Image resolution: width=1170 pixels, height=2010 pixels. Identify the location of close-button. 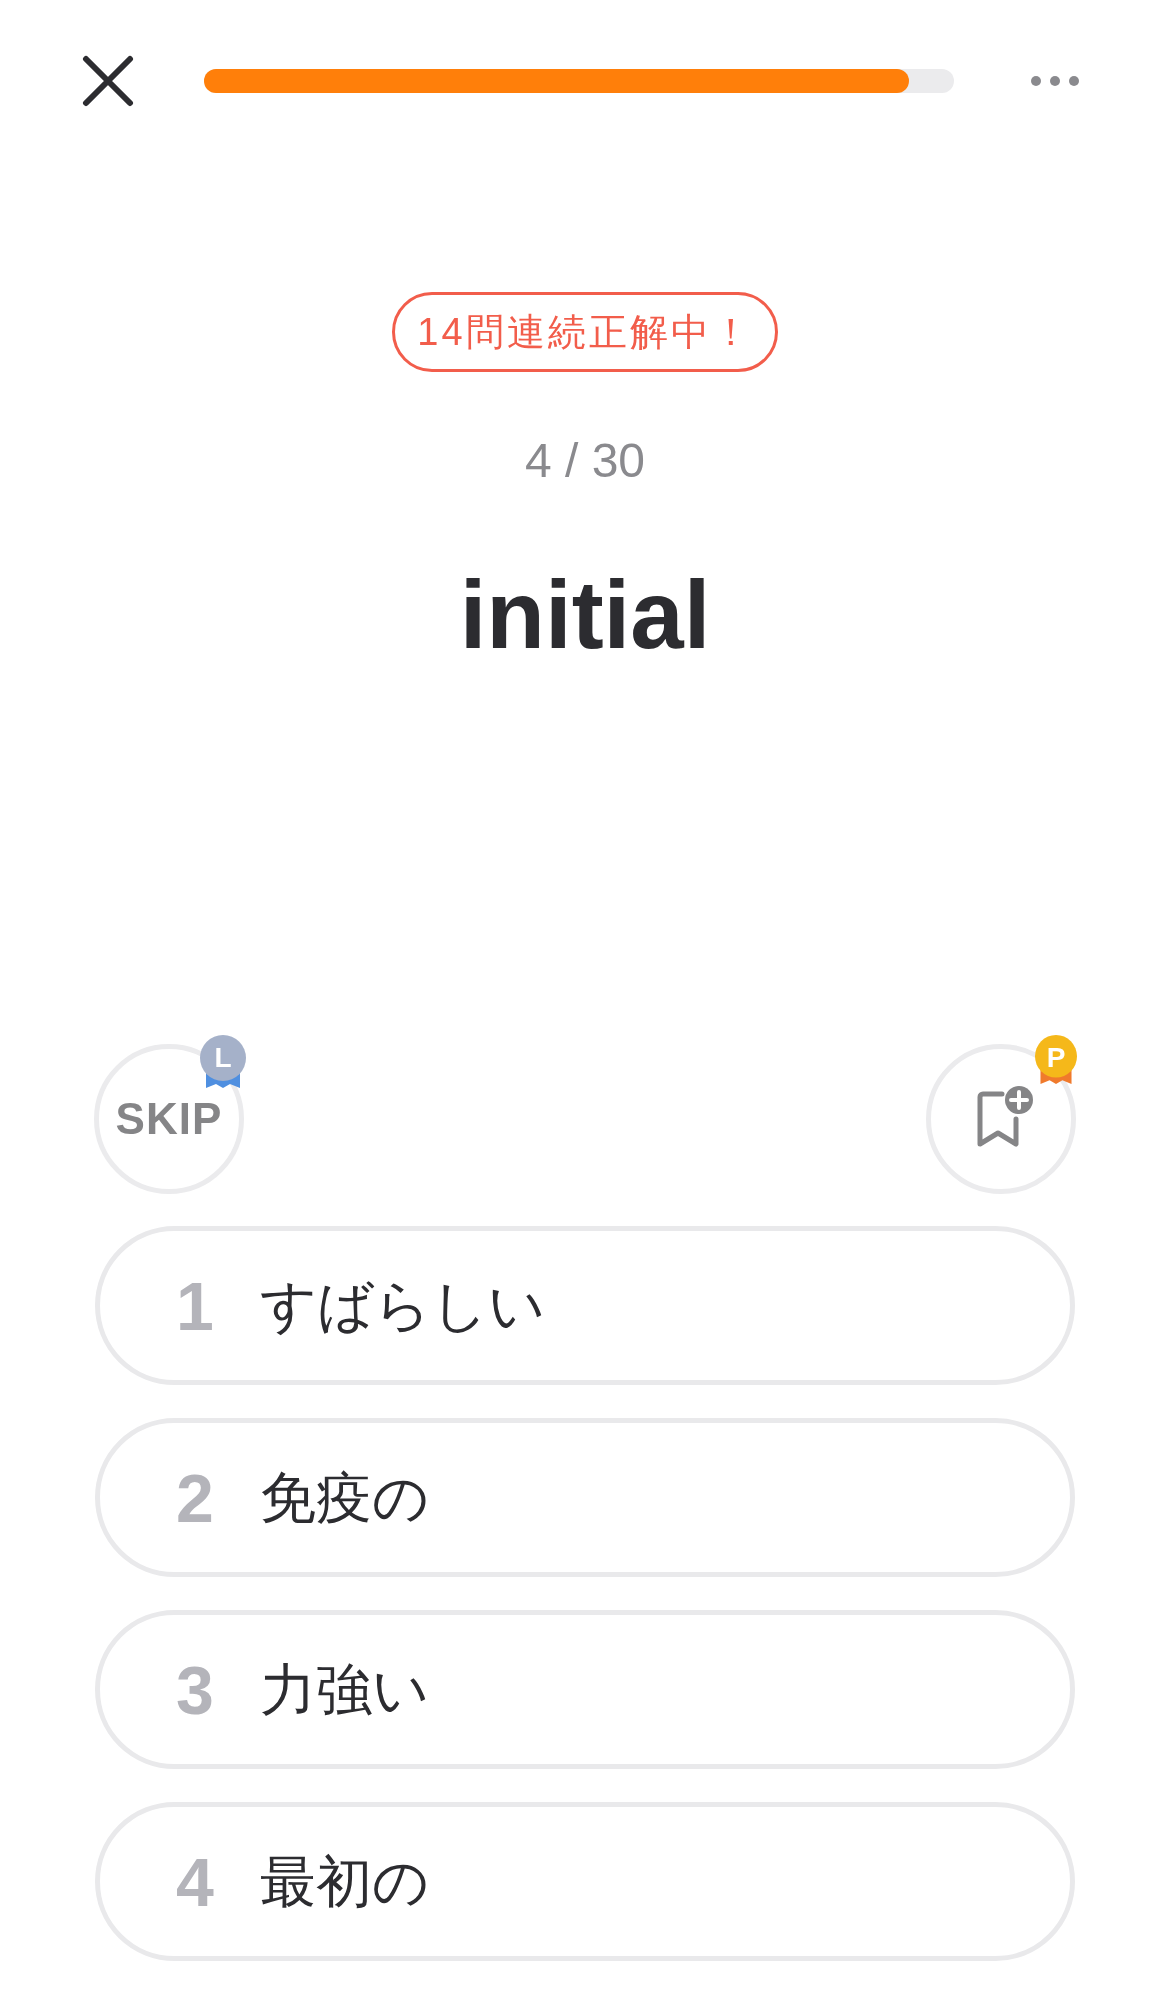
(108, 81).